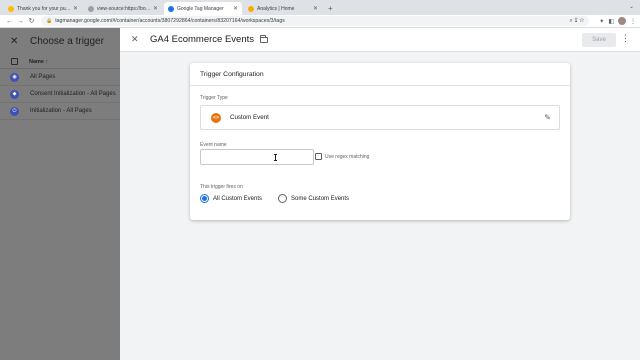 This screenshot has width=640, height=360. I want to click on reload-icon: ↻, so click(31, 21).